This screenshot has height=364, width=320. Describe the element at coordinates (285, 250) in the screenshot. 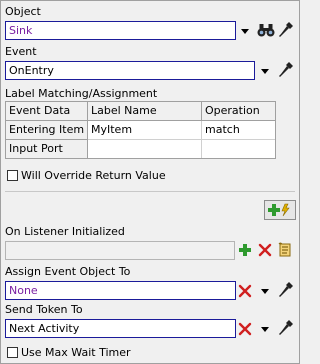

I see `script-icon` at that location.